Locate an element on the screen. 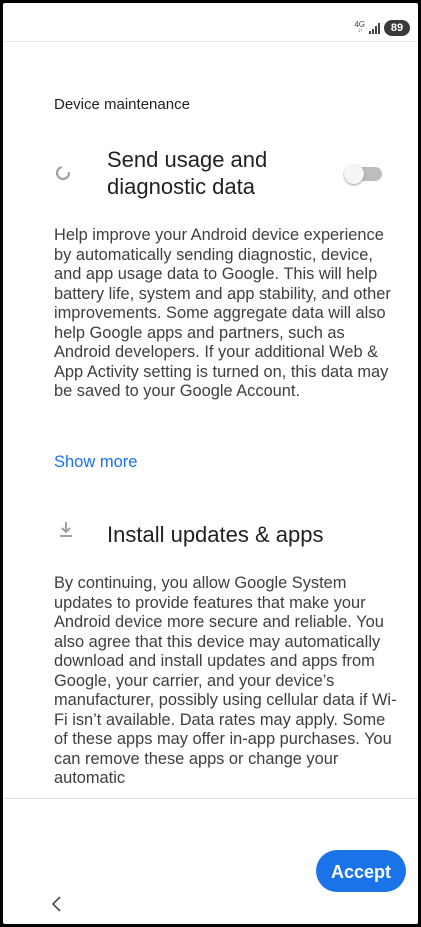  battery-level-badge: 89 is located at coordinates (397, 28).